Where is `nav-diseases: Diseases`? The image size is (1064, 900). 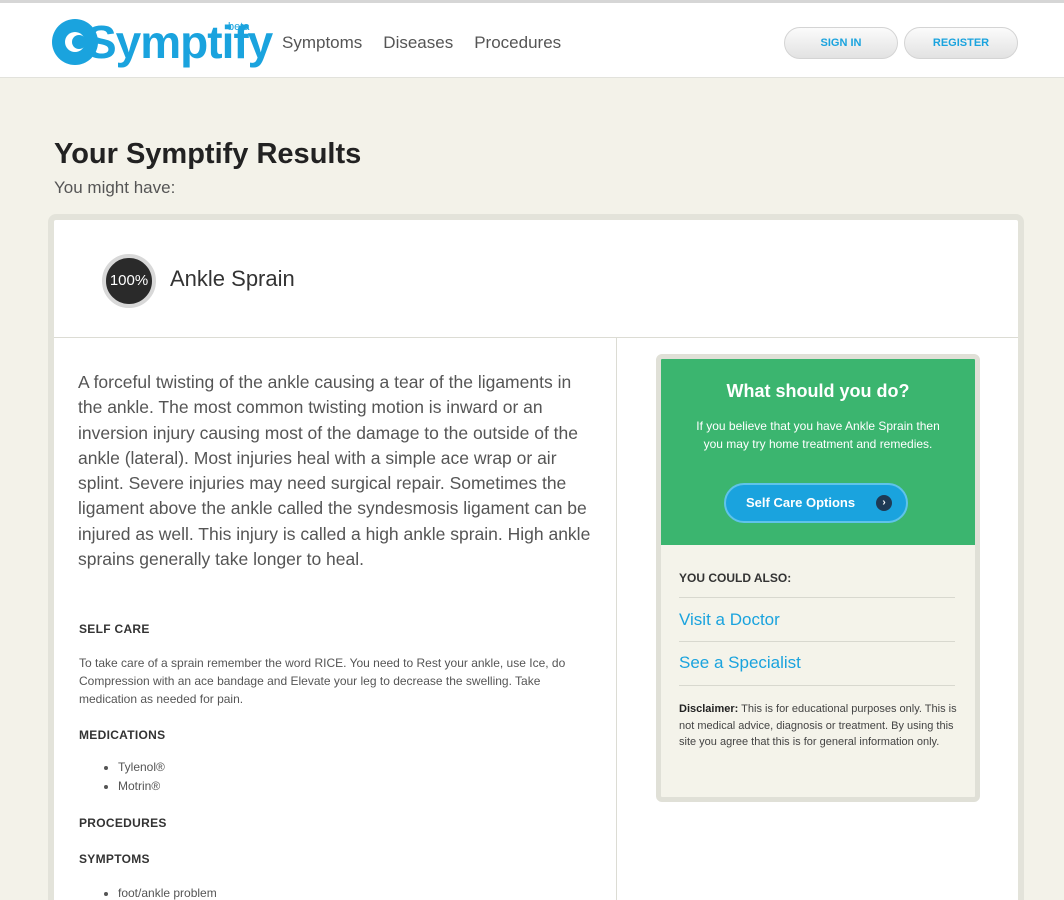 nav-diseases: Diseases is located at coordinates (418, 43).